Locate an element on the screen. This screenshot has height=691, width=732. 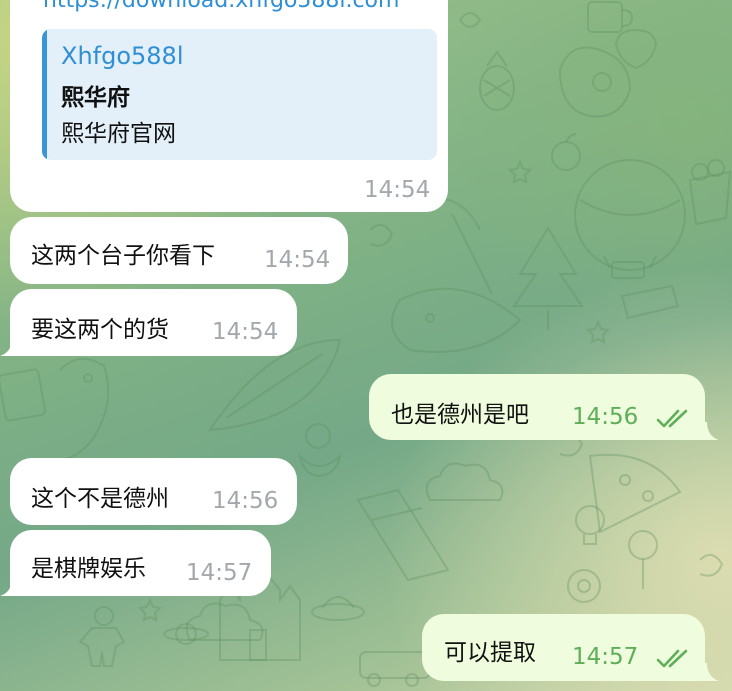
apple-doodle is located at coordinates (566, 152).